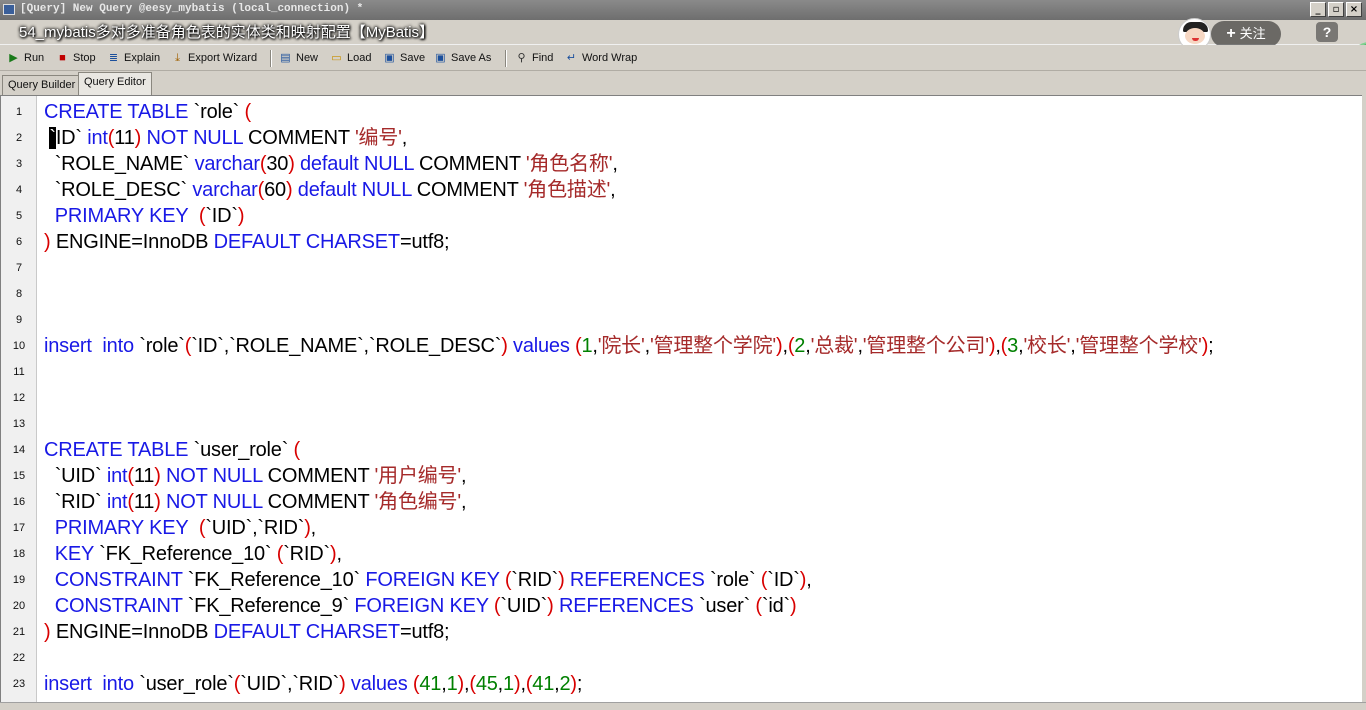 The image size is (1366, 710). What do you see at coordinates (681, 658) in the screenshot?
I see `code-line: 22` at bounding box center [681, 658].